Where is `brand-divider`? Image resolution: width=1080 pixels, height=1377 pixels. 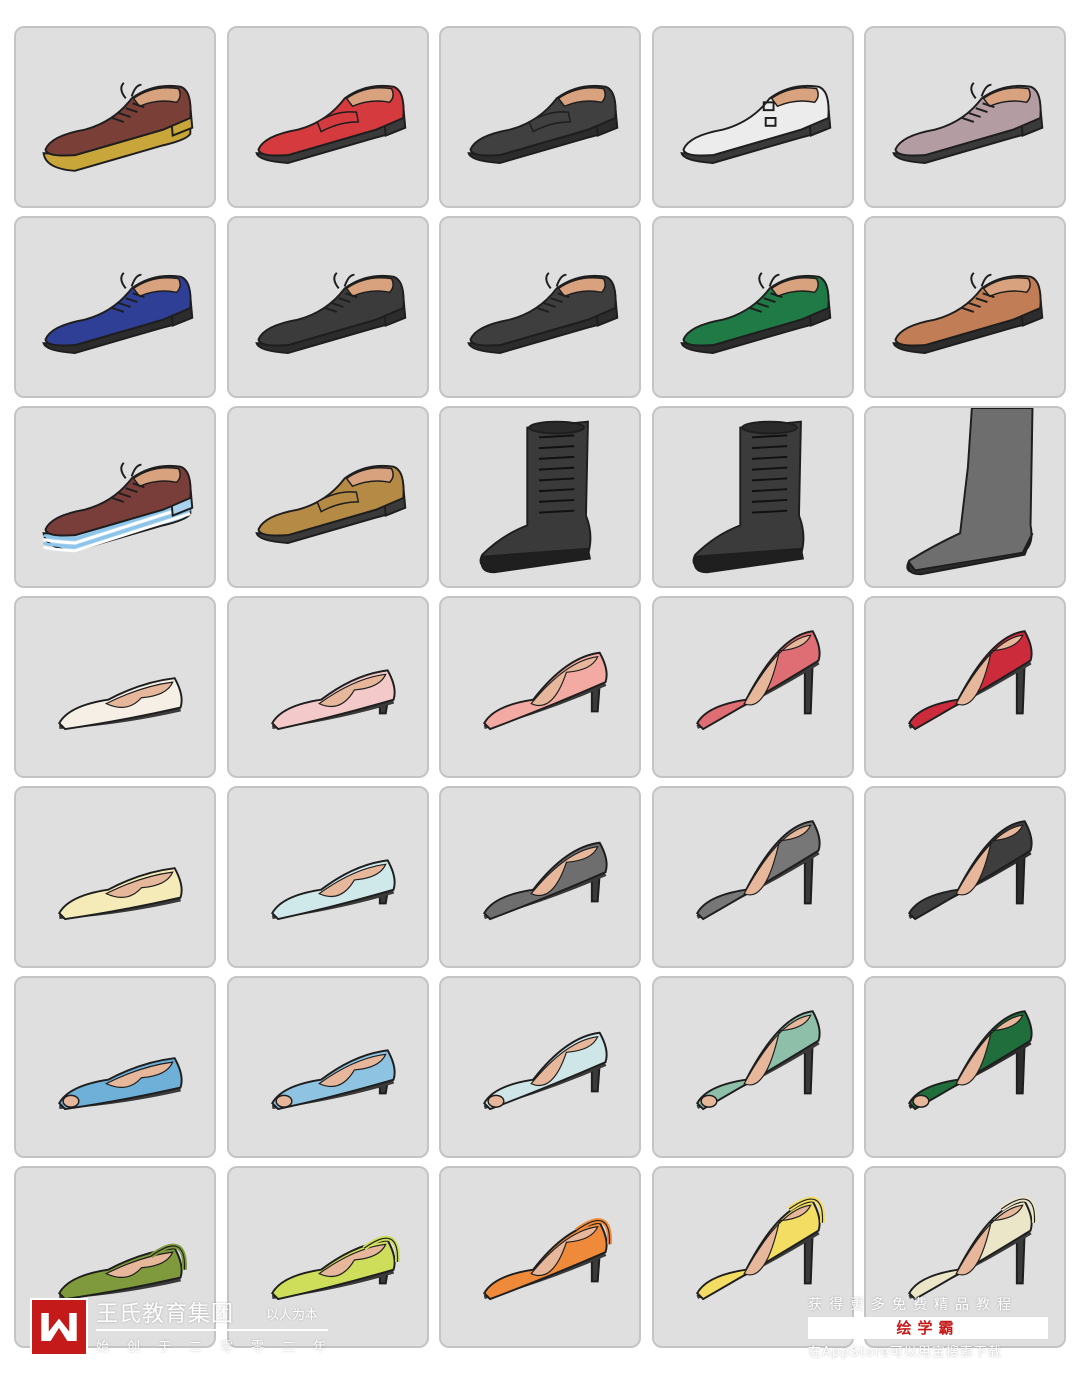
brand-divider is located at coordinates (212, 1330).